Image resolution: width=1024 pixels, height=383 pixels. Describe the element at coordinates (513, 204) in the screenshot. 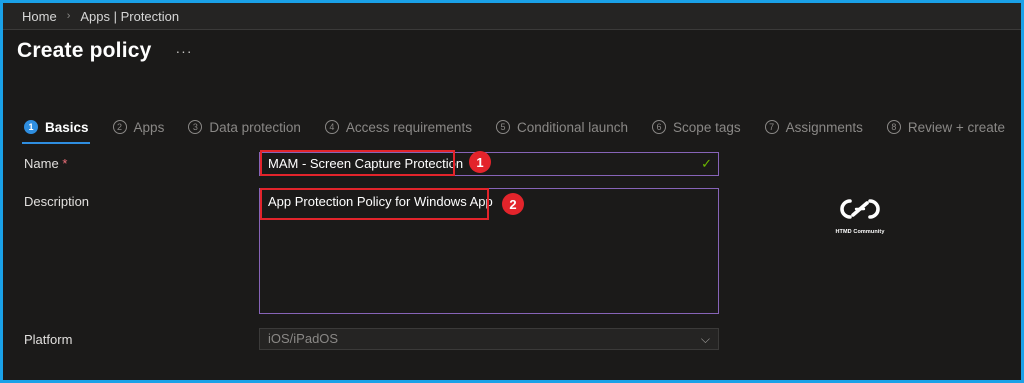

I see `annotation-badge-2: 2` at that location.